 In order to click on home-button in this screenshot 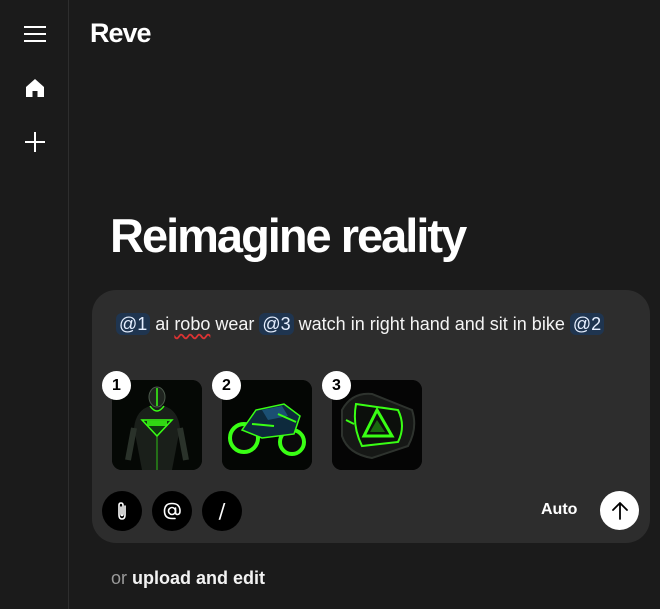, I will do `click(35, 88)`.